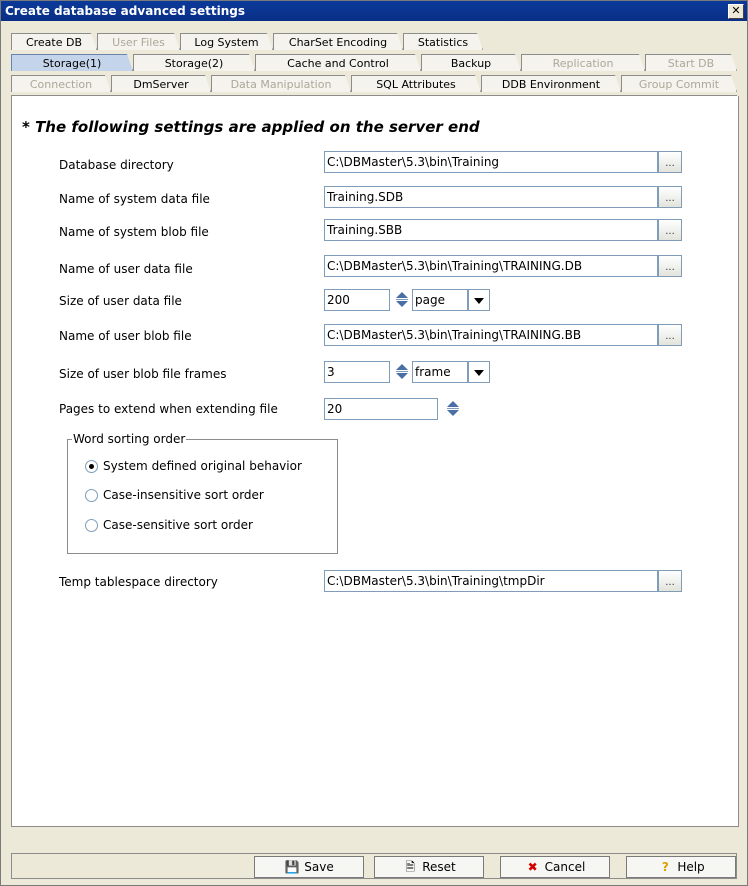 Image resolution: width=748 pixels, height=886 pixels. Describe the element at coordinates (138, 41) in the screenshot. I see `tab-user-files: User Files` at that location.